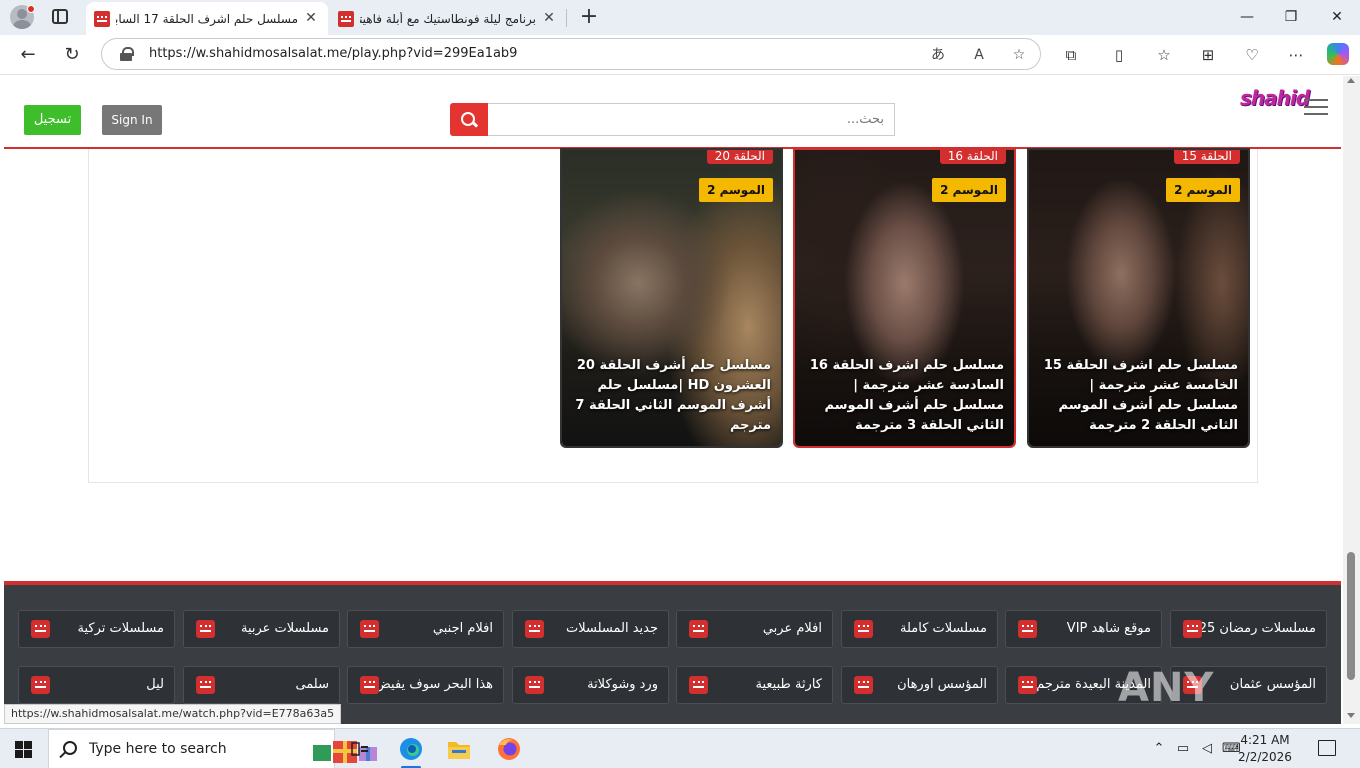 This screenshot has height=768, width=1360. I want to click on new-tab-button: +, so click(589, 17).